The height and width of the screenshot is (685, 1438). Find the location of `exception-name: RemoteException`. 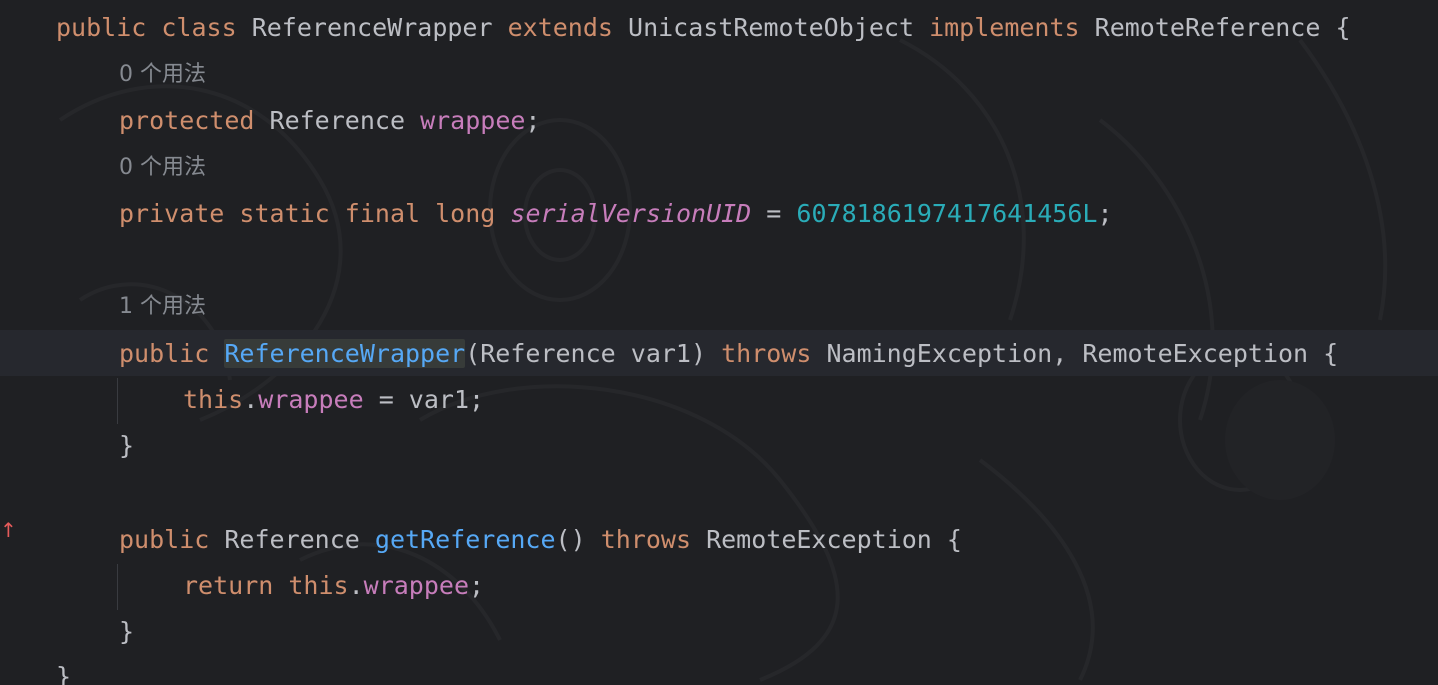

exception-name: RemoteException is located at coordinates (819, 539).